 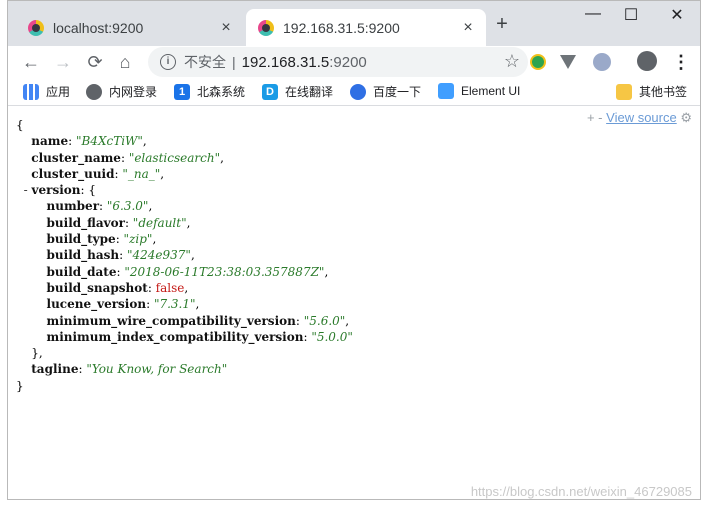 What do you see at coordinates (663, 92) in the screenshot?
I see `other-bookmarks-label: 其他书签` at bounding box center [663, 92].